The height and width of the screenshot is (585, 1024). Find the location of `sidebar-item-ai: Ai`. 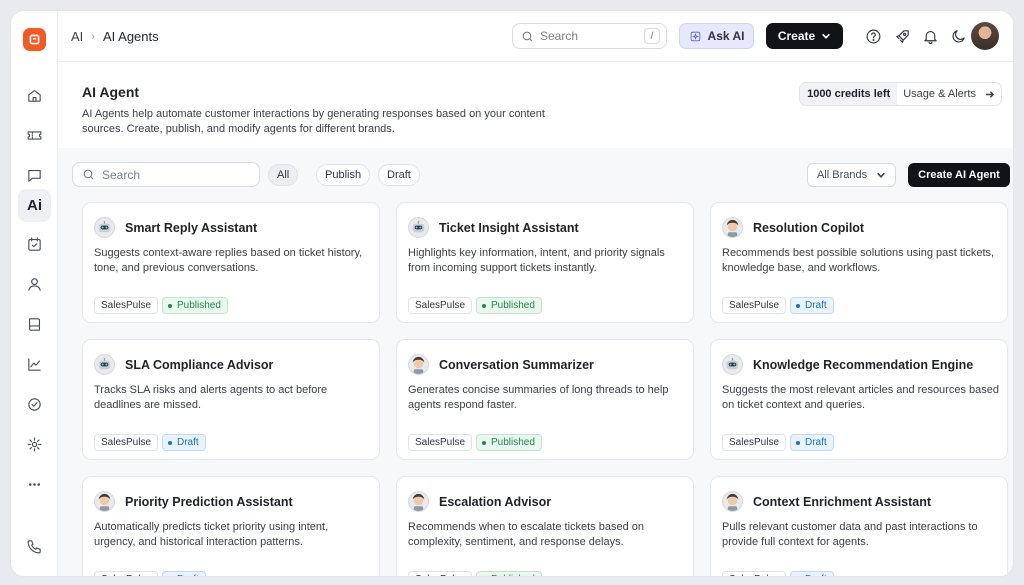

sidebar-item-ai: Ai is located at coordinates (34, 205).